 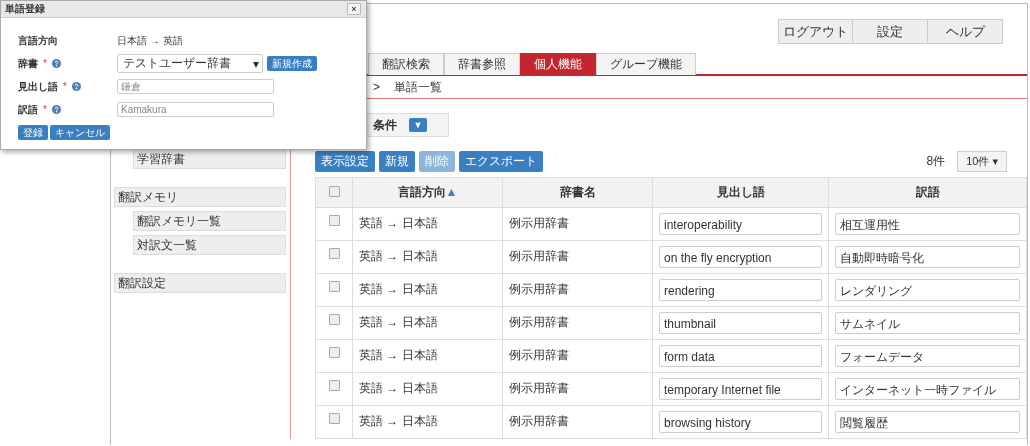 I want to click on sidebar-item: 対訳文一覧, so click(x=209, y=245).